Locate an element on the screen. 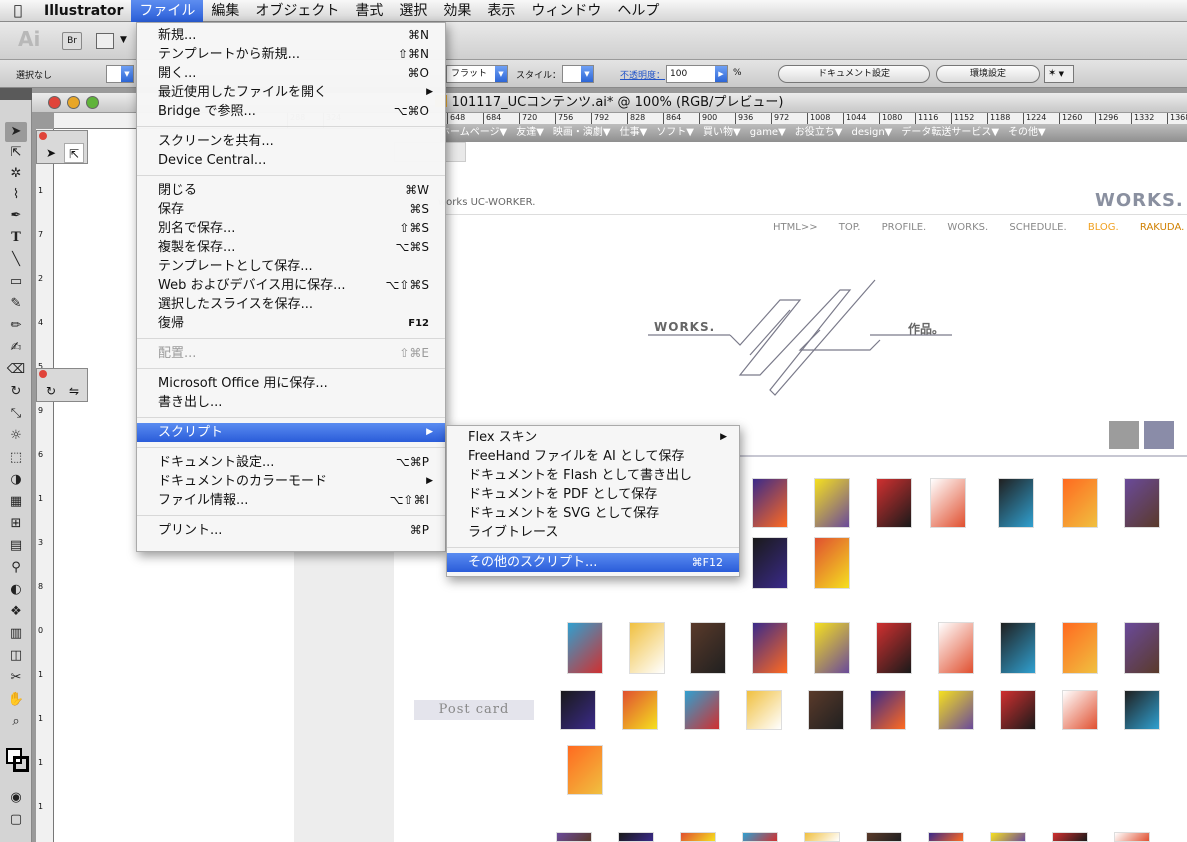 The image size is (1187, 842). menu-item-save-copy: 複製を保存... ⌥⌘S is located at coordinates (291, 247).